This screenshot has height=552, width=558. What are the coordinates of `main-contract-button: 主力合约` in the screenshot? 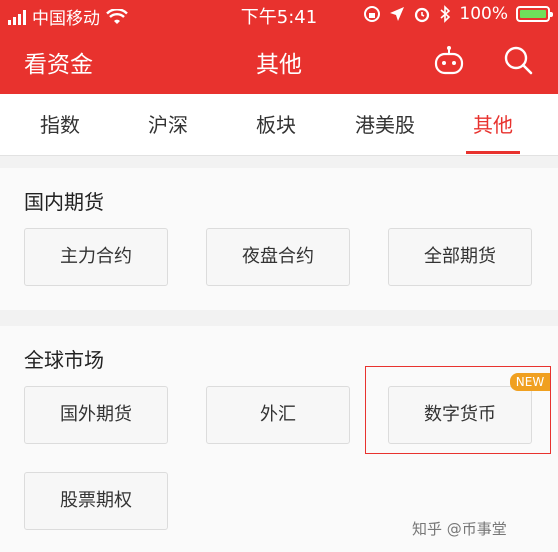 It's located at (96, 257).